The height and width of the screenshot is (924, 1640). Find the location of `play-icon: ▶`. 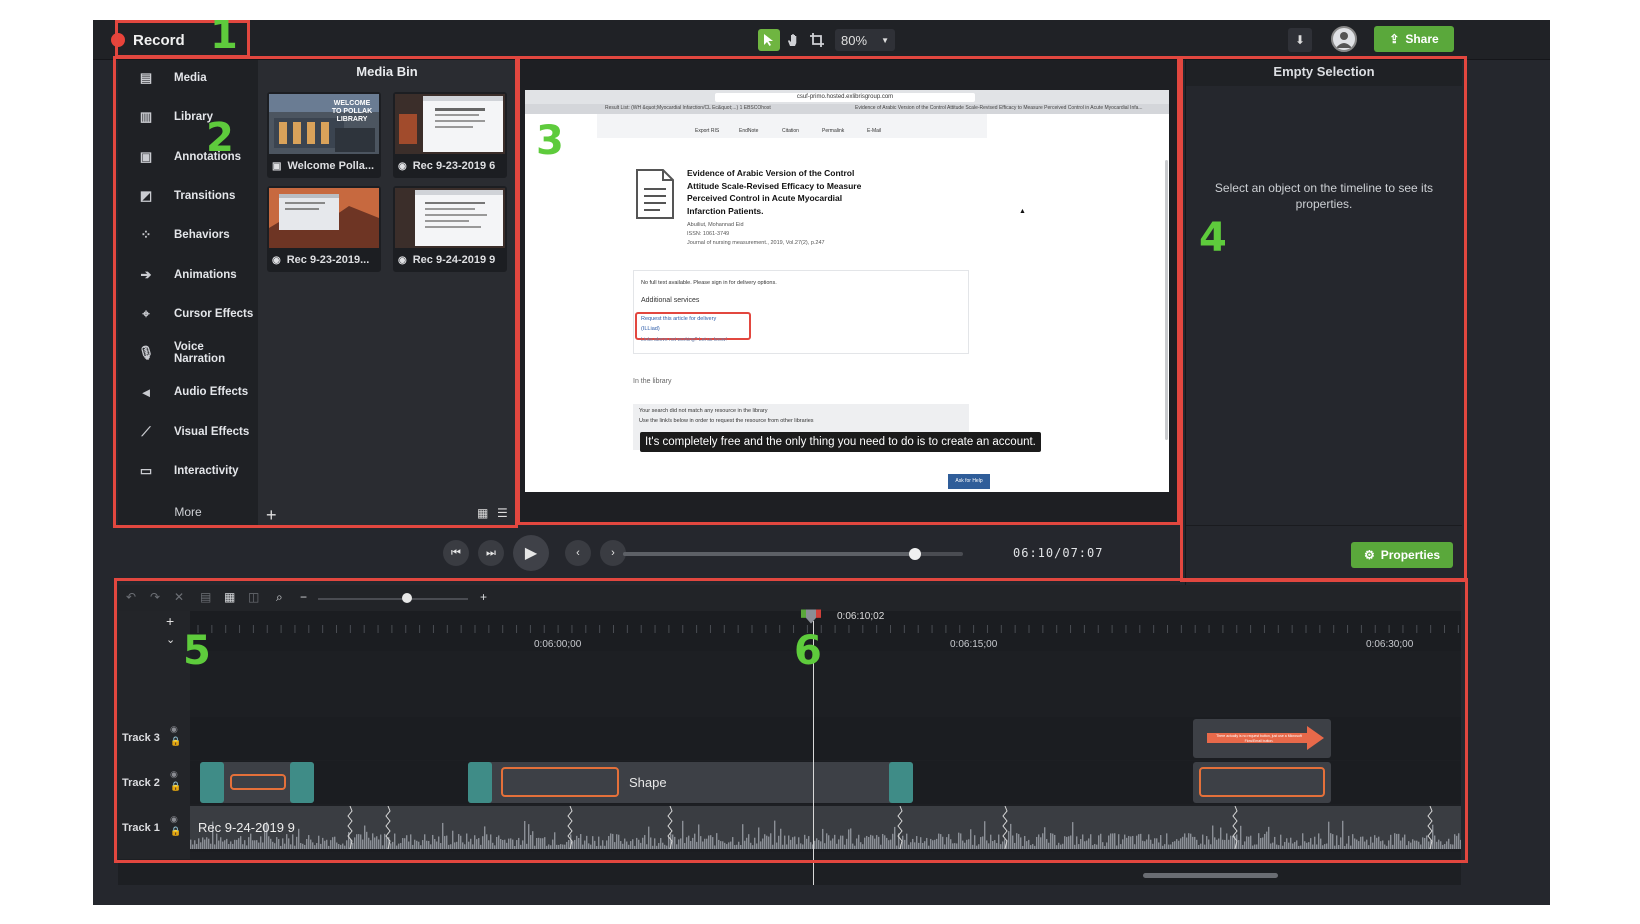

play-icon: ▶ is located at coordinates (531, 553).